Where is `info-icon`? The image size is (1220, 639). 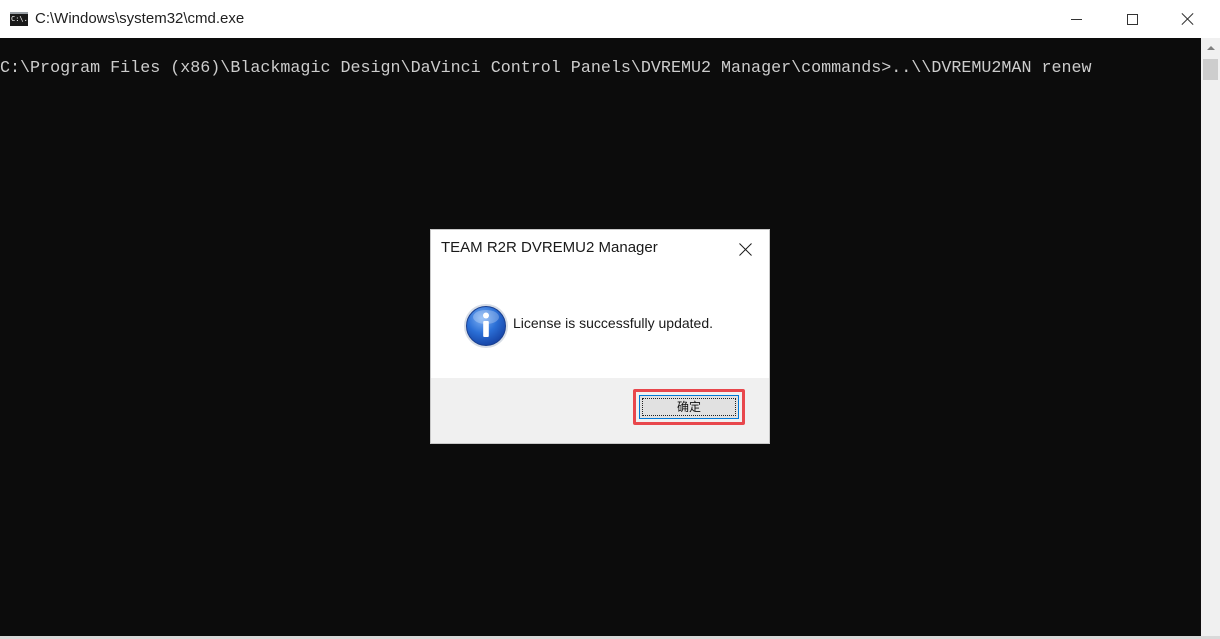 info-icon is located at coordinates (486, 326).